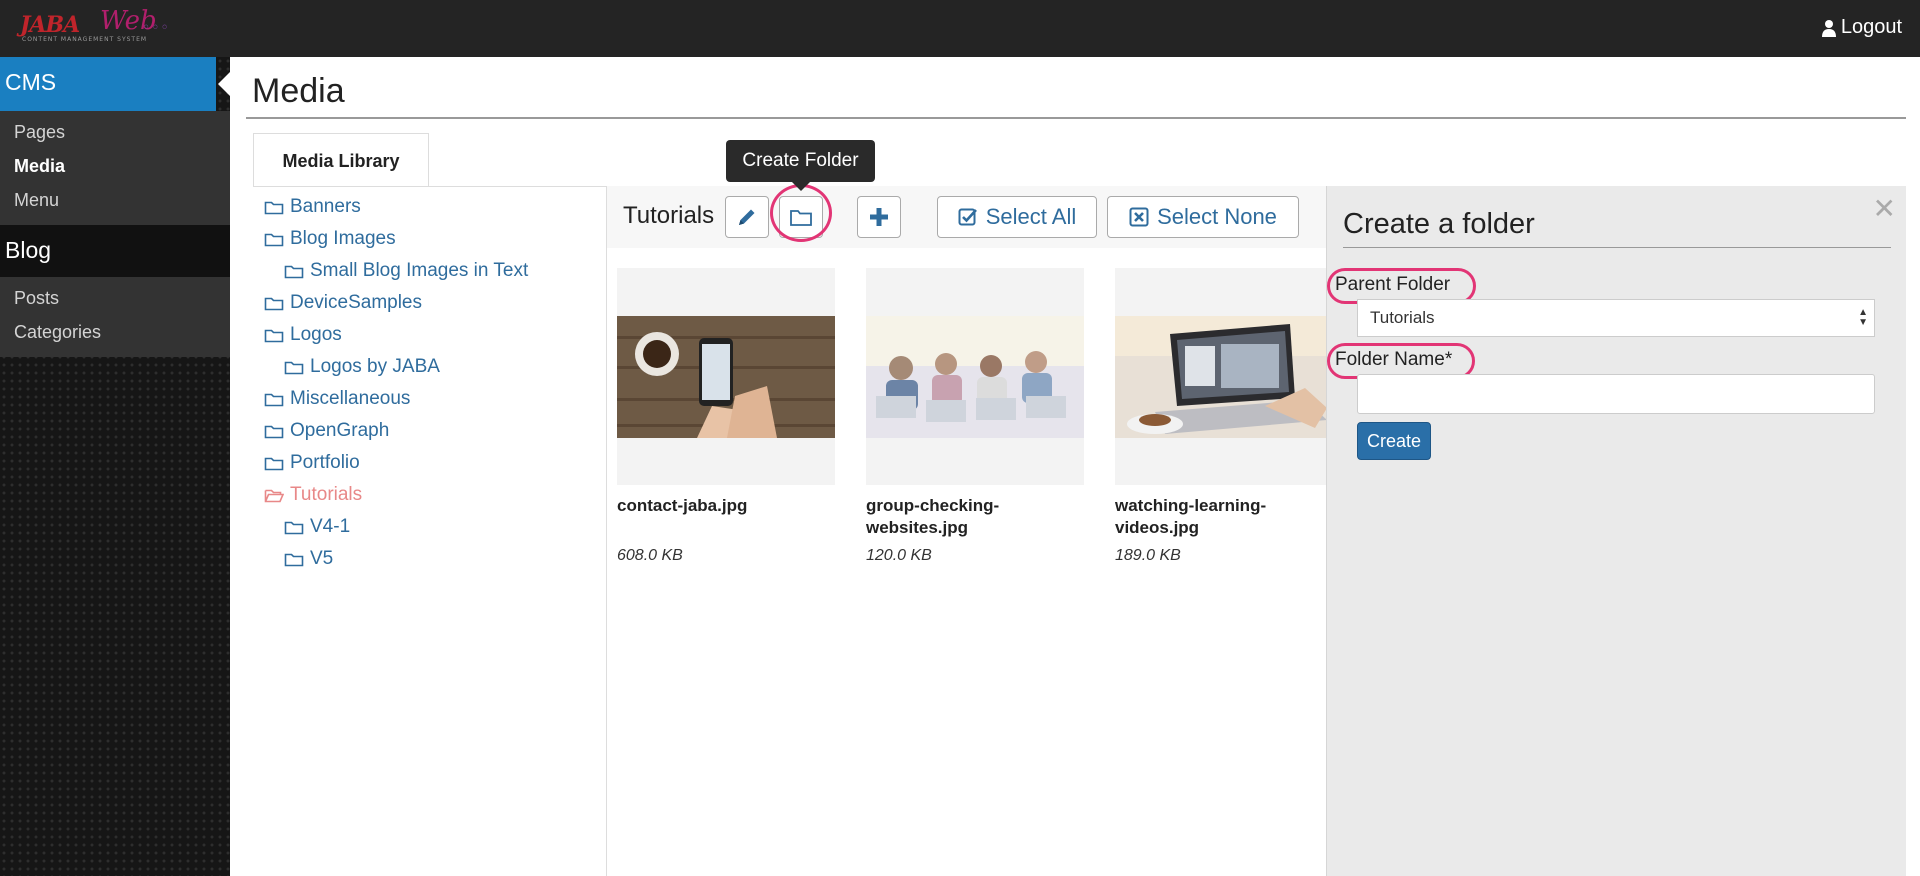 This screenshot has width=1920, height=876. Describe the element at coordinates (85, 39) in the screenshot. I see `logo-tagline: CONTENT MANAGEMENT SYSTEM` at that location.